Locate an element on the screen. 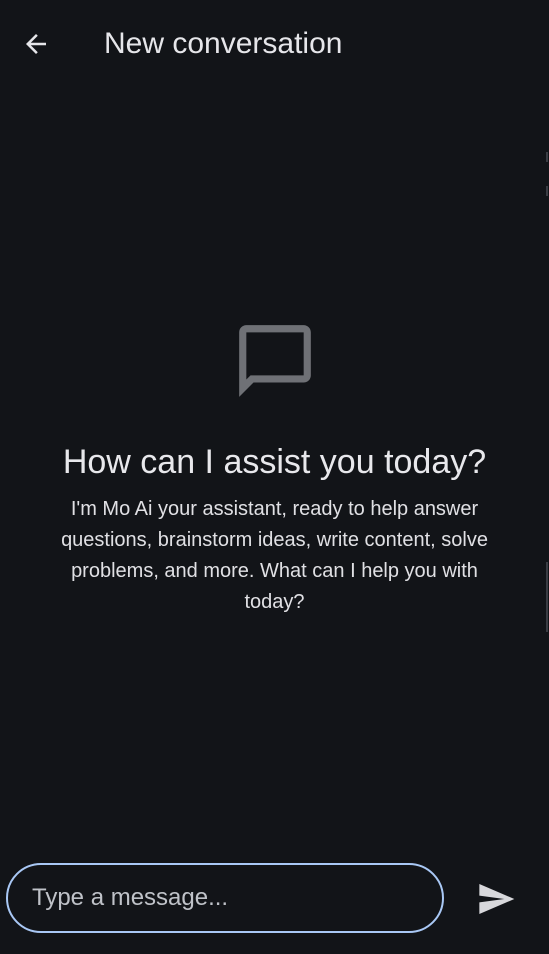 The image size is (549, 954). message-composer is located at coordinates (275, 900).